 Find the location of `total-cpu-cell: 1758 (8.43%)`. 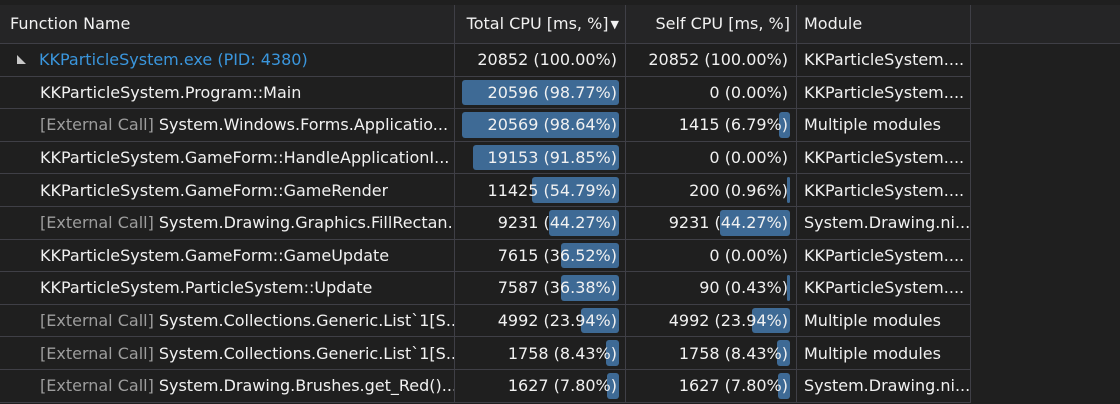

total-cpu-cell: 1758 (8.43%) is located at coordinates (540, 353).